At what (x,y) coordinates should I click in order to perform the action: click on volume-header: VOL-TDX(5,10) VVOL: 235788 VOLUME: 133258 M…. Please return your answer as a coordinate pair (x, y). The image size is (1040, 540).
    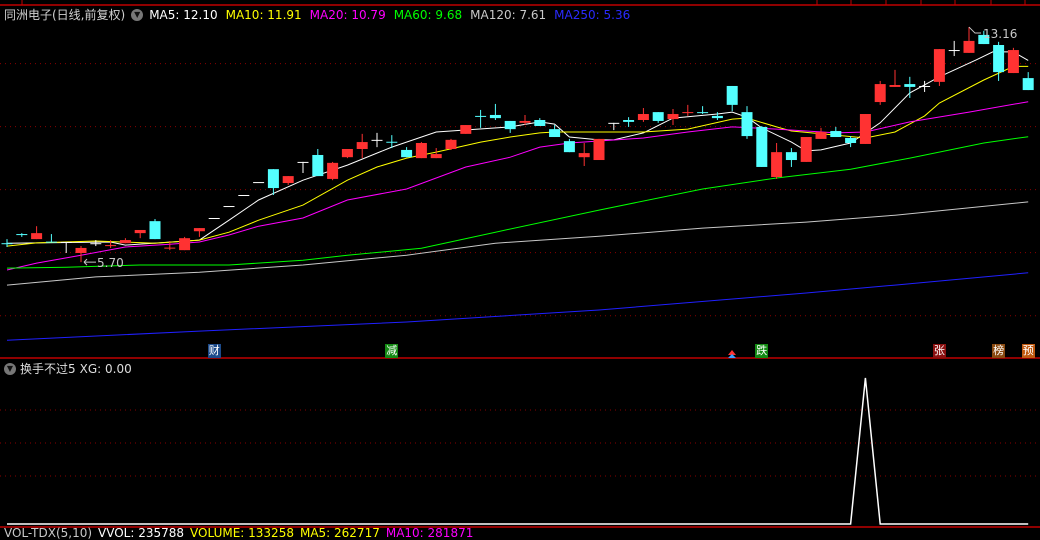
    Looking at the image, I should click on (238, 533).